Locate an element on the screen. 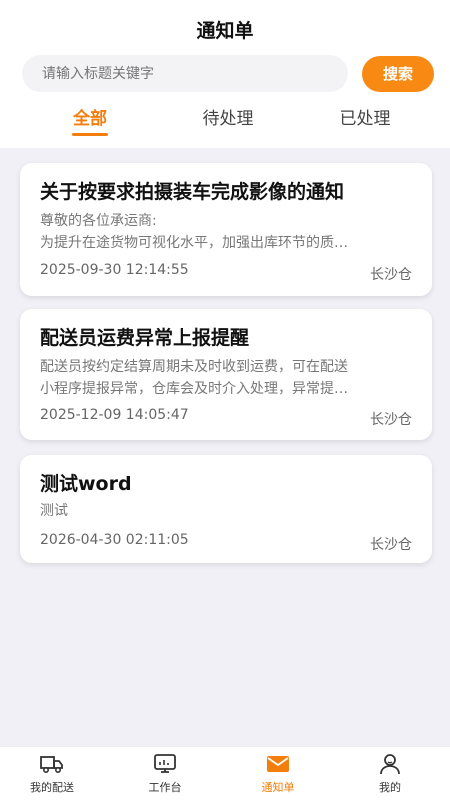 This screenshot has height=800, width=450. nav-workbench: 工作台 is located at coordinates (165, 773).